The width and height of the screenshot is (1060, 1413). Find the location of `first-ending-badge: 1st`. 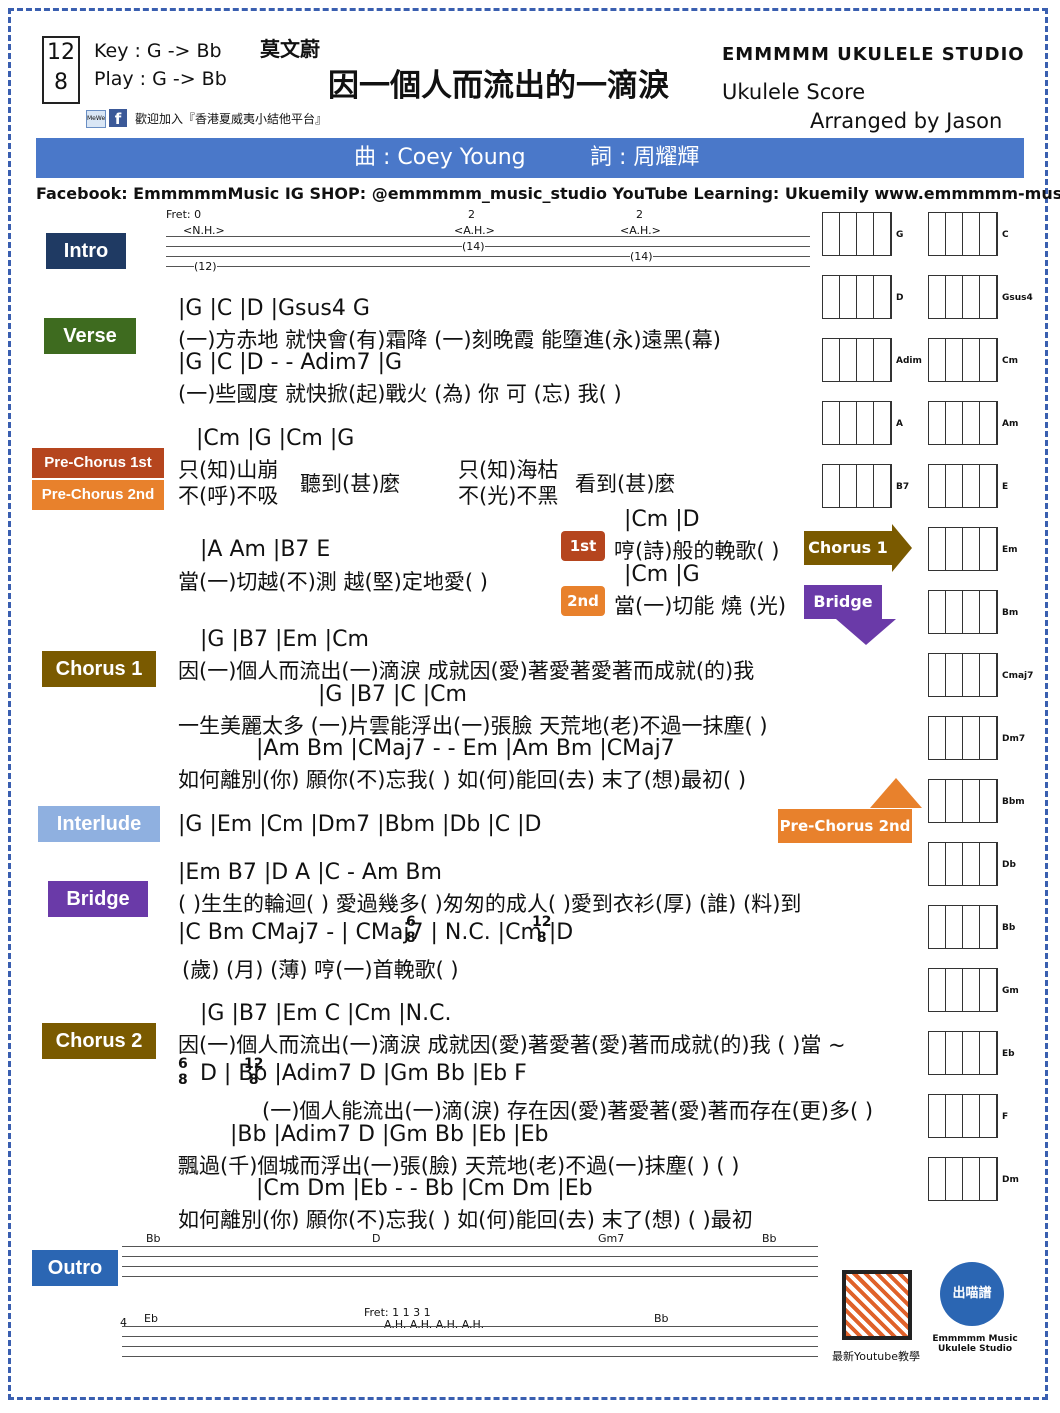

first-ending-badge: 1st is located at coordinates (583, 546).